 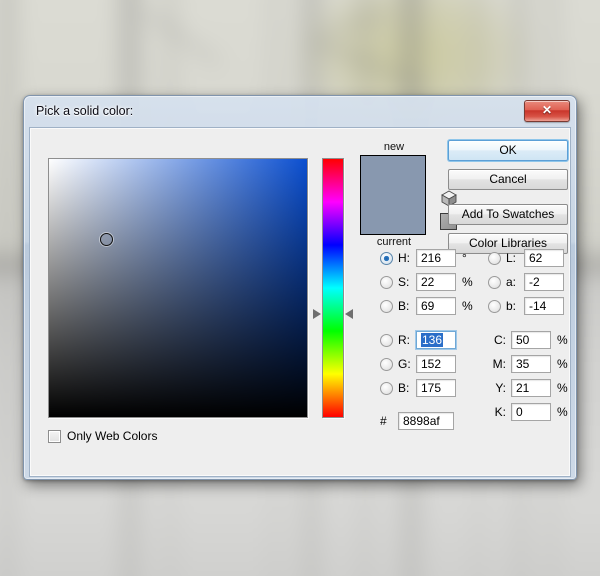 I want to click on new-color-swatch, so click(x=393, y=175).